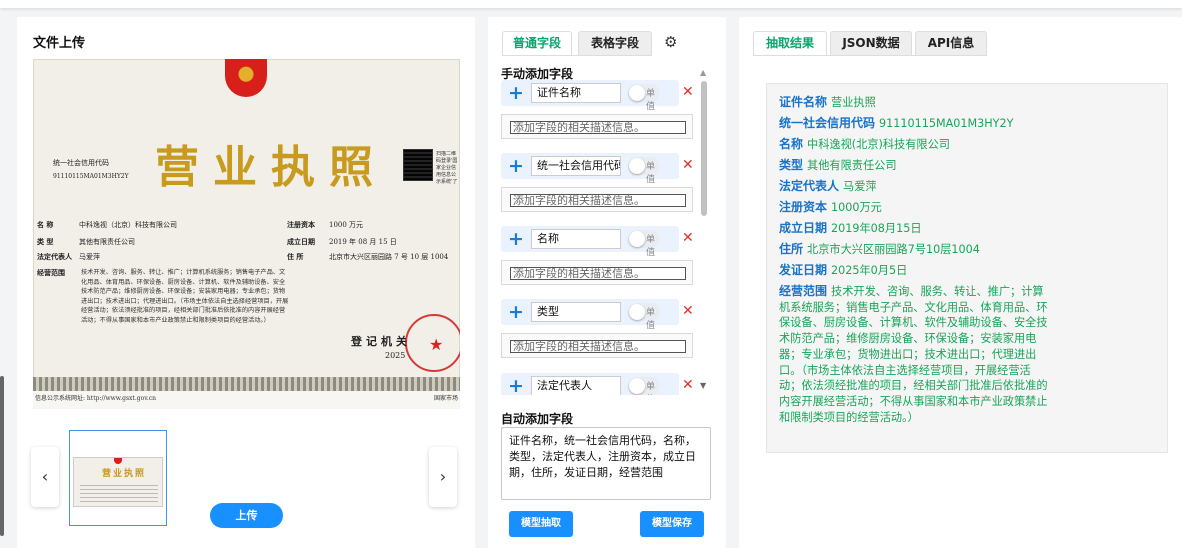  I want to click on tab-api-info: API信息, so click(951, 43).